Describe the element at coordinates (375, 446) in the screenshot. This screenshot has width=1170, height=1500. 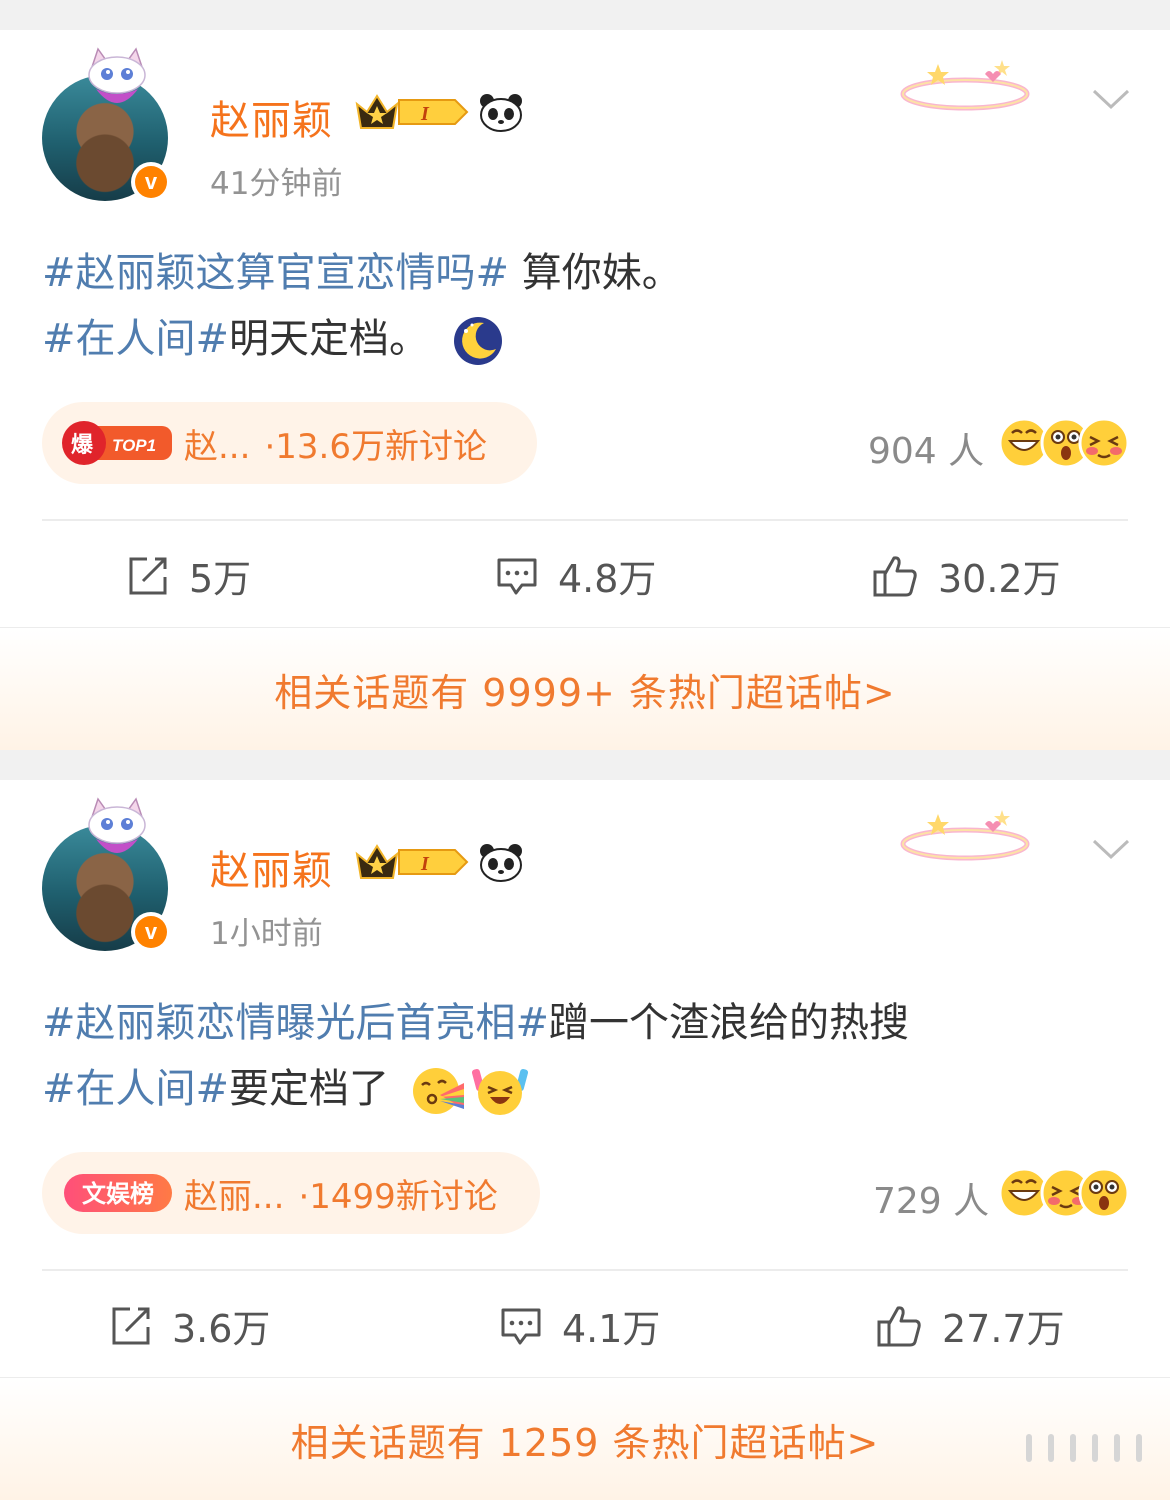
I see `topic-discussion-count: ·13.6万新讨论` at that location.